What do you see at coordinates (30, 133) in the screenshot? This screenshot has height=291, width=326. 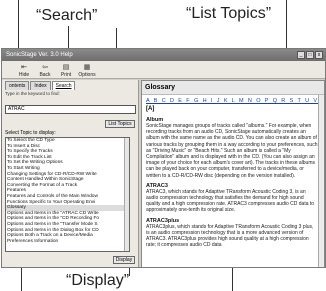 I see `select-topic-label: Select Topic to display:` at bounding box center [30, 133].